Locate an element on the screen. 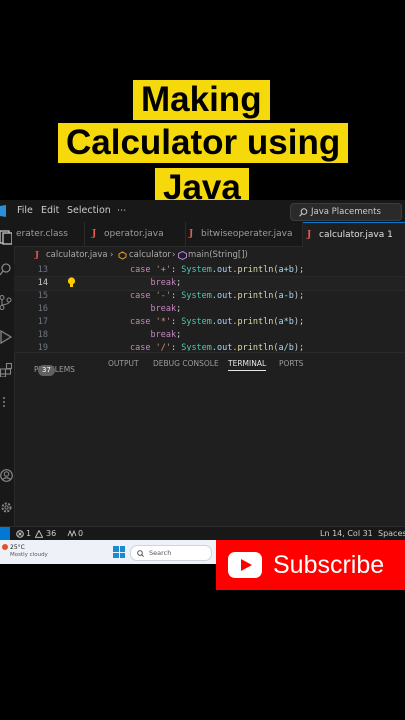 The image size is (405, 720). code-line: case '-': System.out.println(a-b); is located at coordinates (217, 296).